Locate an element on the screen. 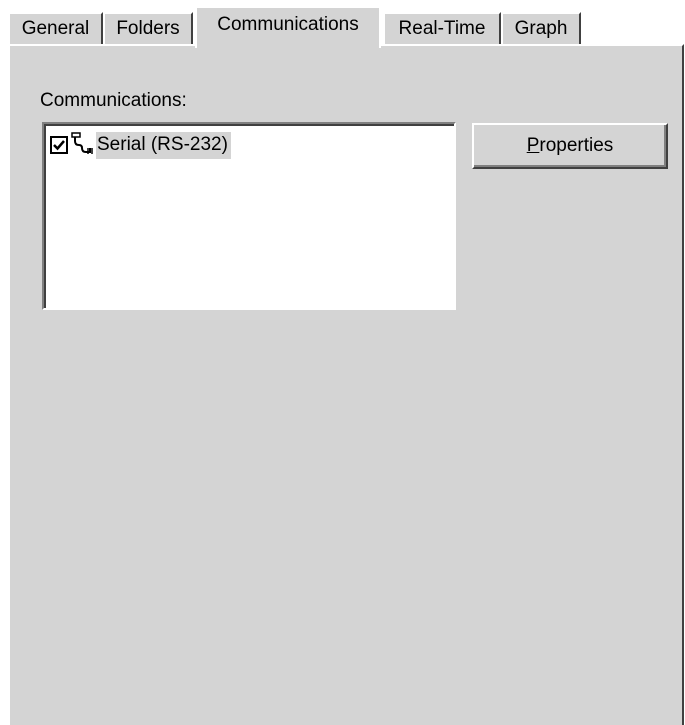  serial-cable-icon is located at coordinates (83, 145).